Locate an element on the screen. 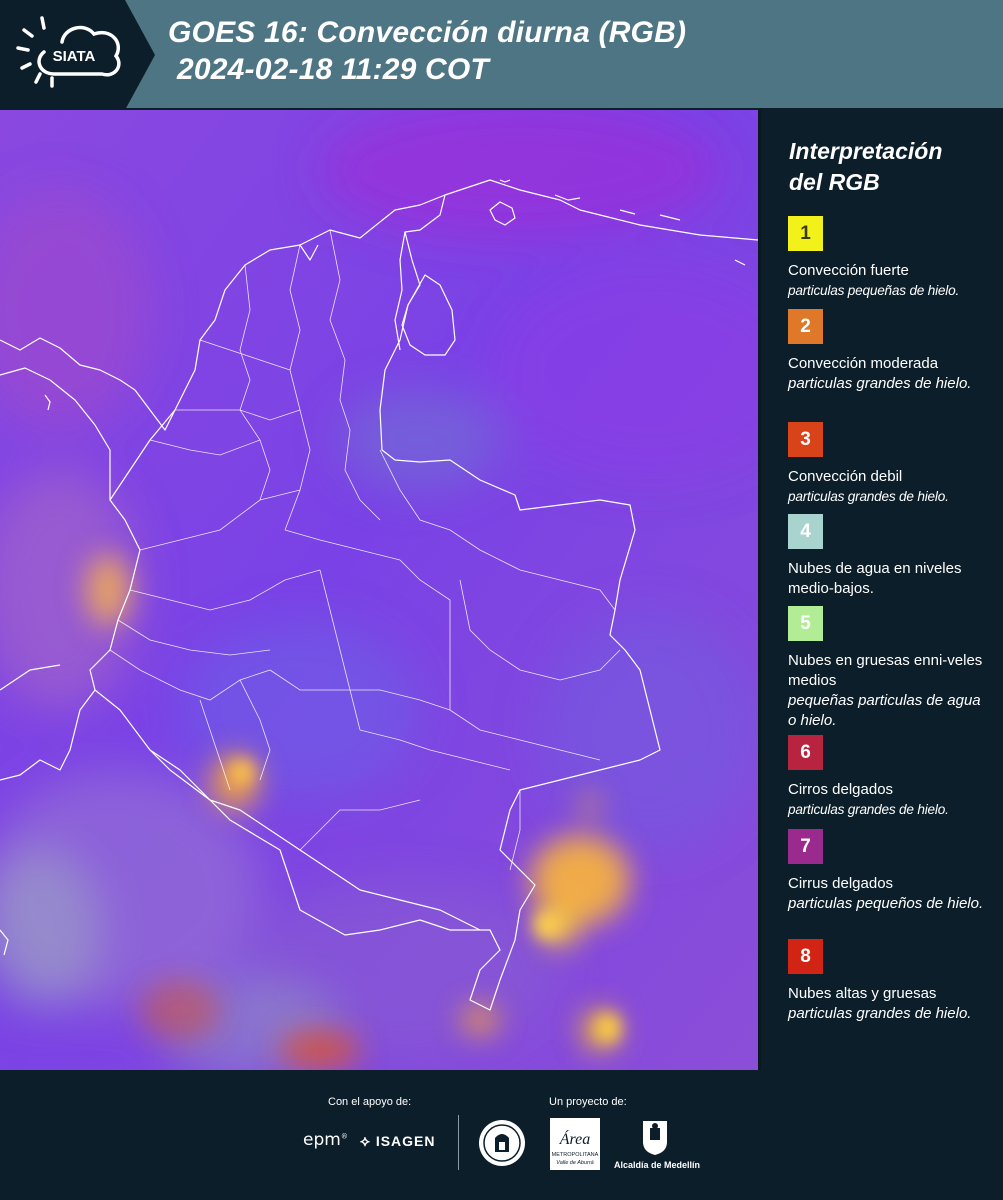 The width and height of the screenshot is (1003, 1200). item-desc: particulas pequeños de hielo. is located at coordinates (886, 903).